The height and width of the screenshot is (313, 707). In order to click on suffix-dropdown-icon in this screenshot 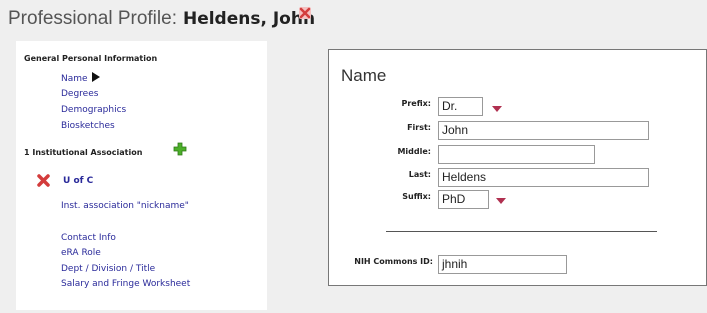, I will do `click(501, 201)`.